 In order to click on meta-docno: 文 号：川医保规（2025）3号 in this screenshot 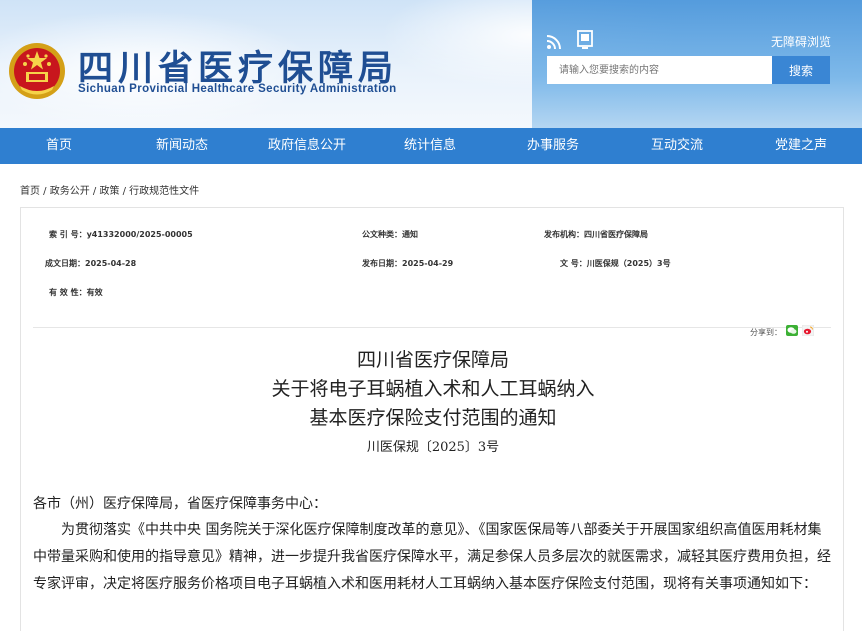, I will do `click(615, 263)`.